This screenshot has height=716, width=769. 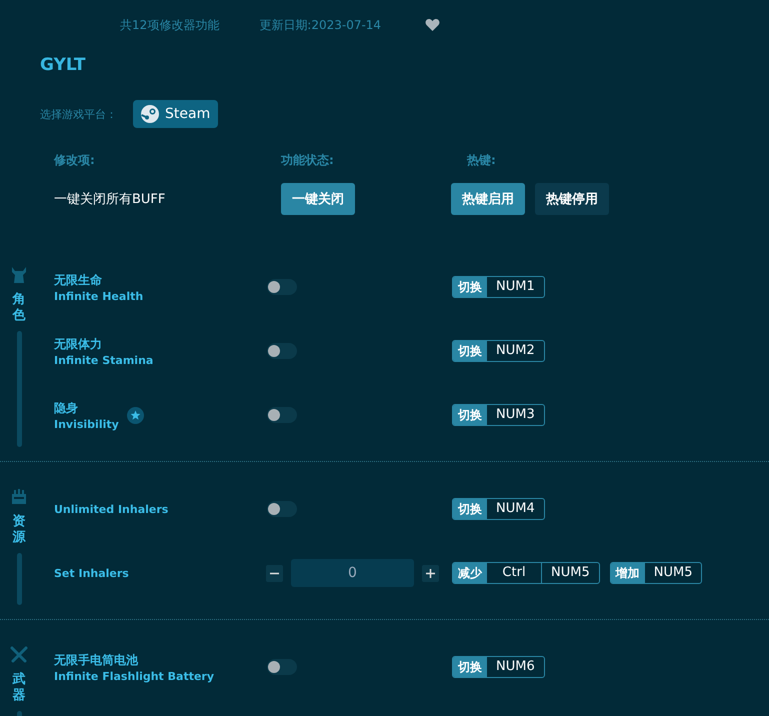 I want to click on platform-button: Steam, so click(x=175, y=114).